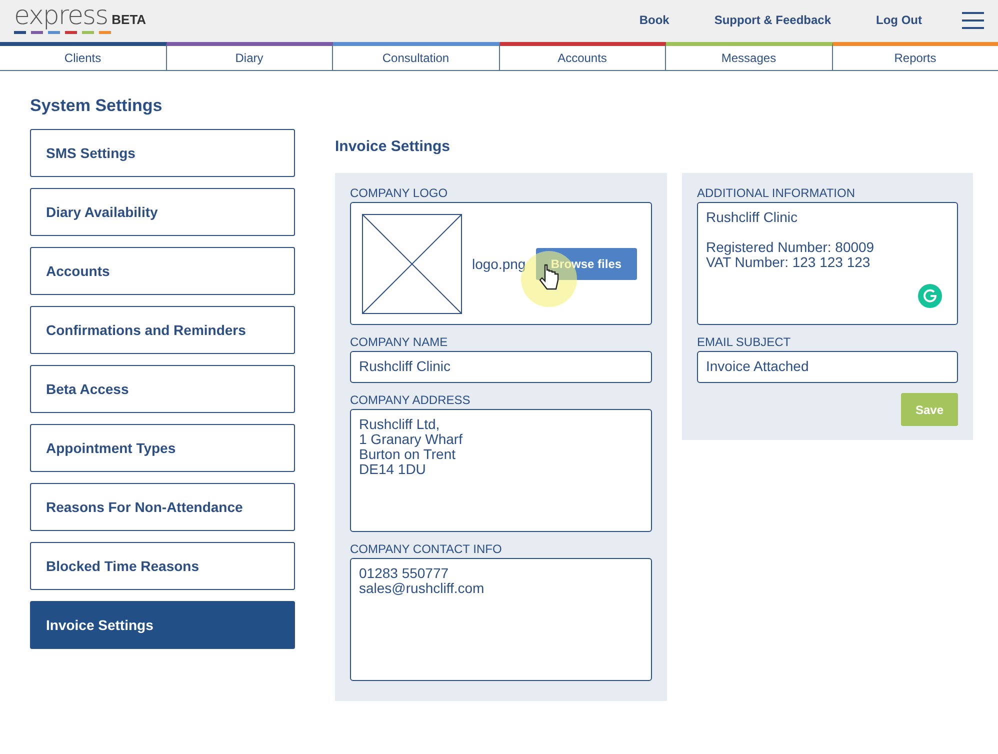 The height and width of the screenshot is (754, 998). I want to click on section-title: Invoice Settings, so click(393, 146).